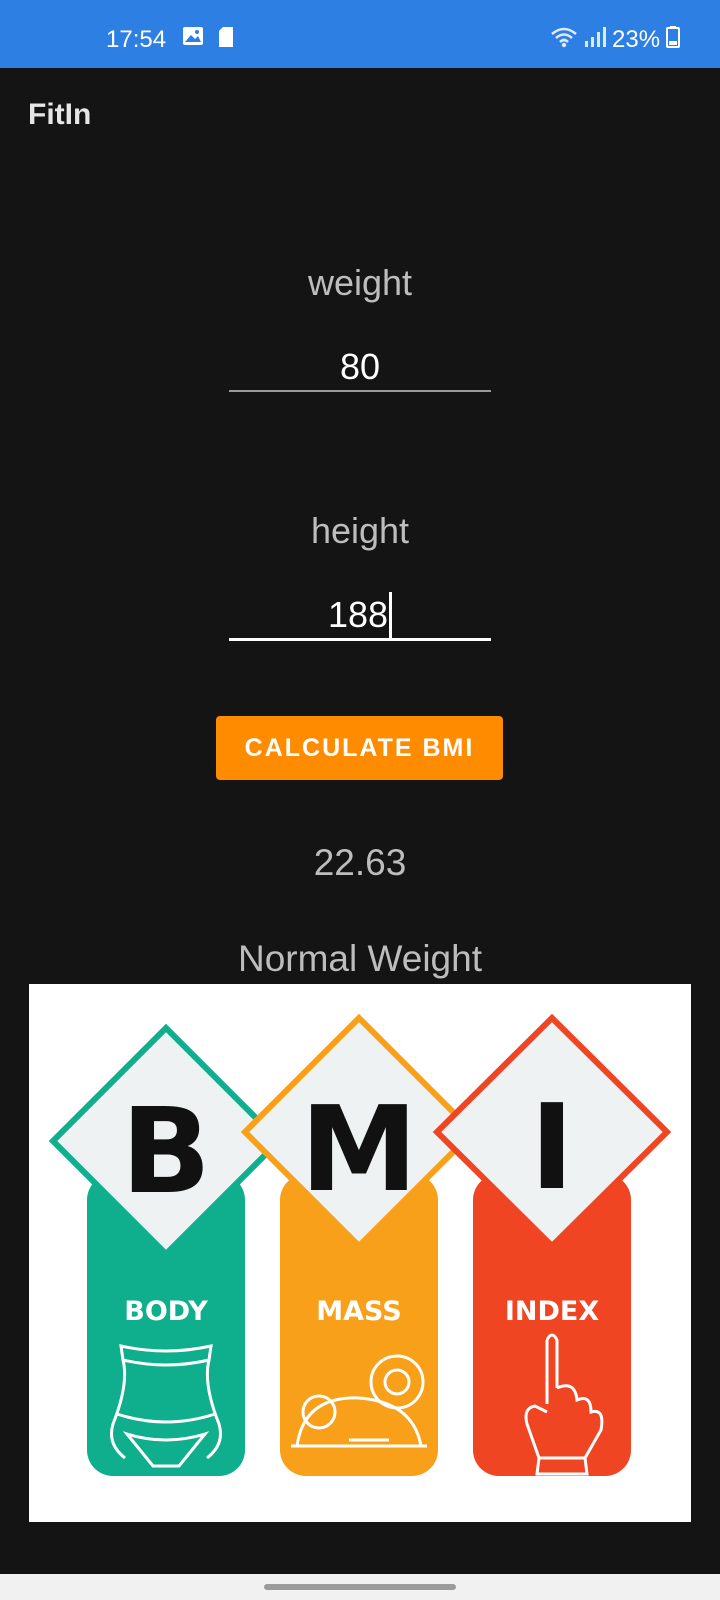  I want to click on bmi-letter-b: B, so click(166, 1151).